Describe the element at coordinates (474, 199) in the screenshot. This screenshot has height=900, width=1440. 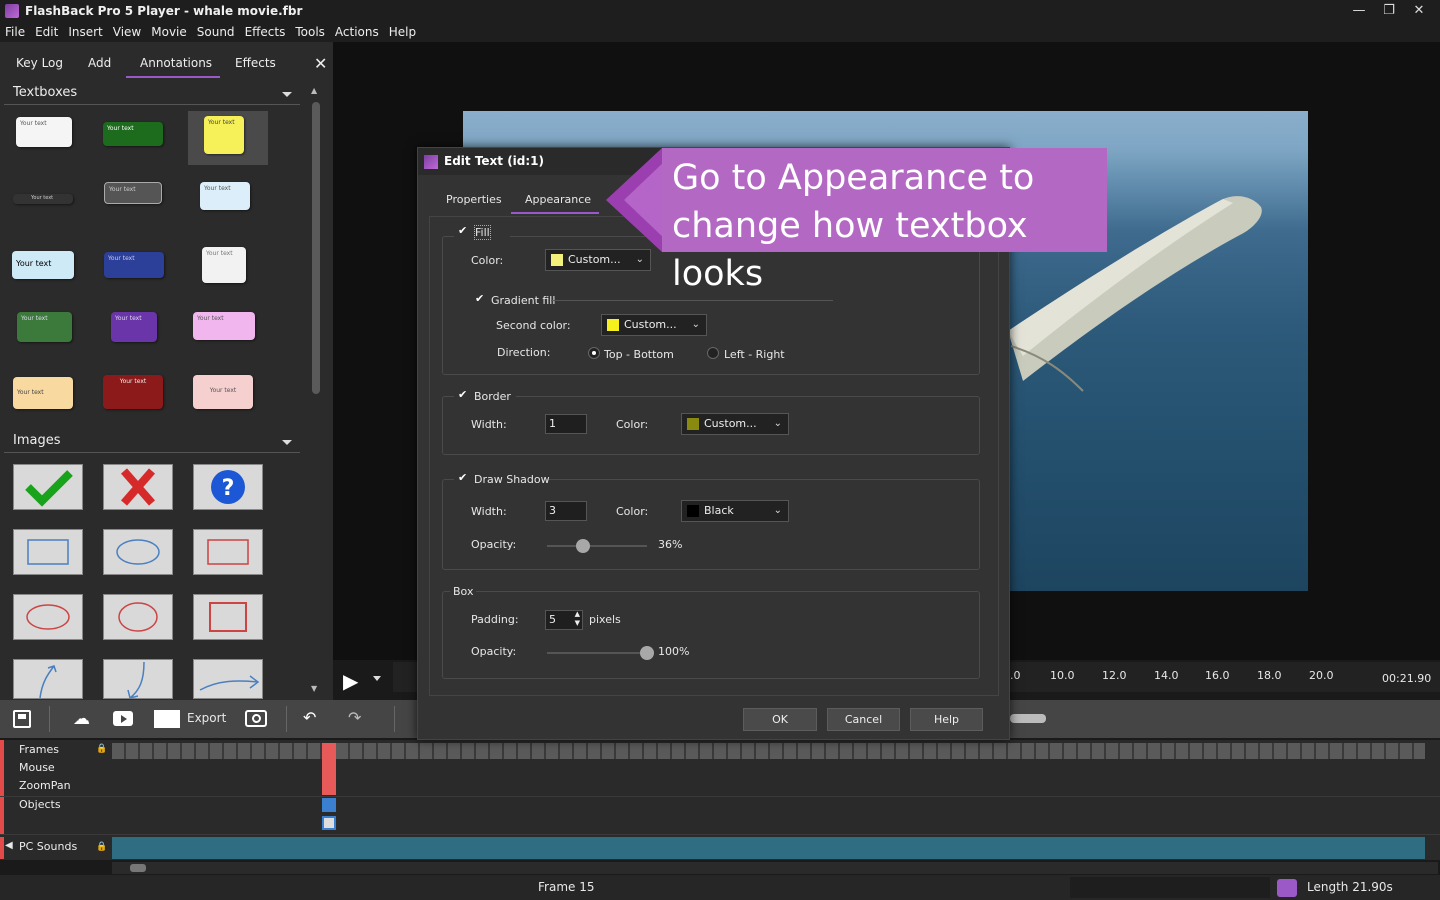
I see `tab-properties: Properties` at that location.